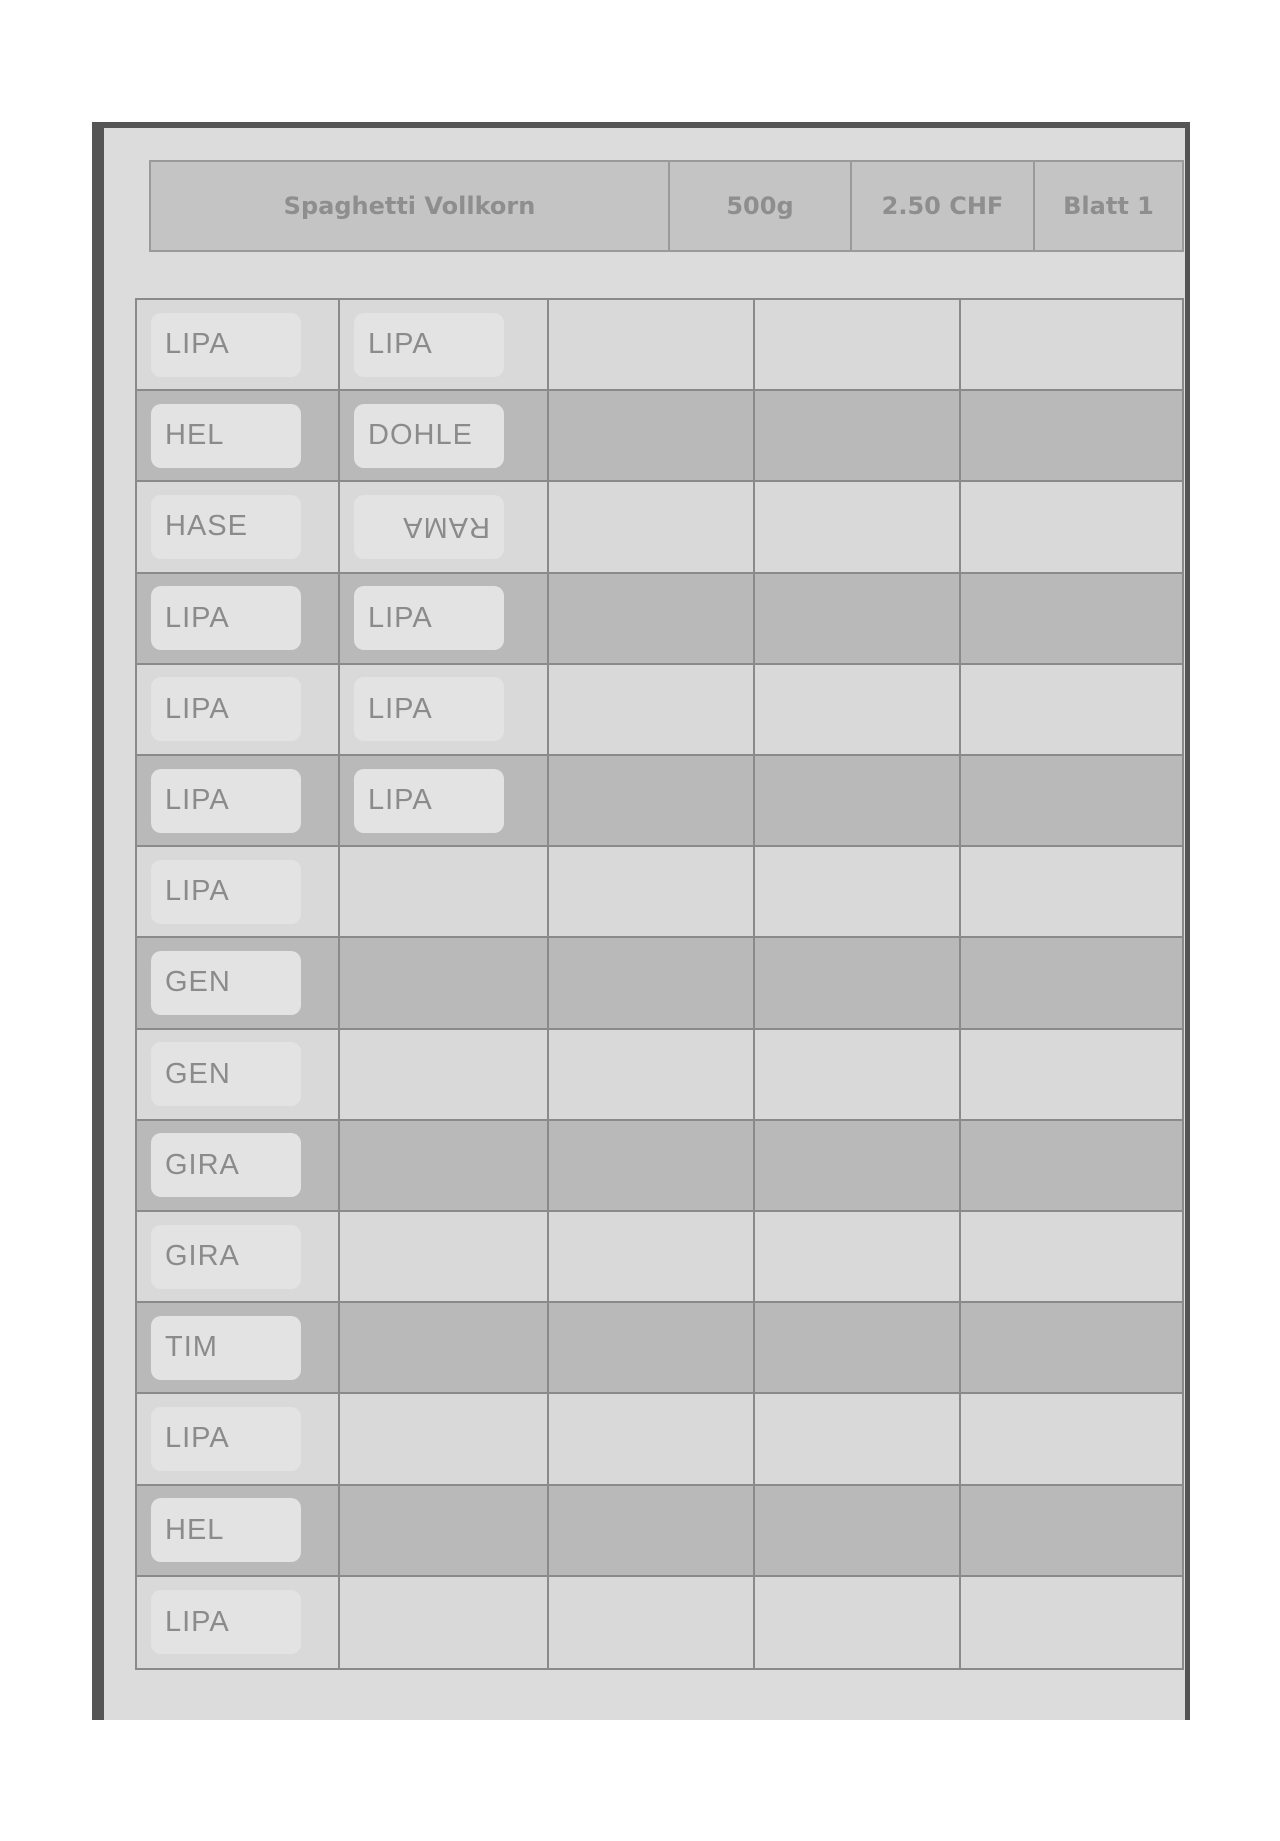 The image size is (1280, 1841). I want to click on name-tag: RAMA, so click(429, 526).